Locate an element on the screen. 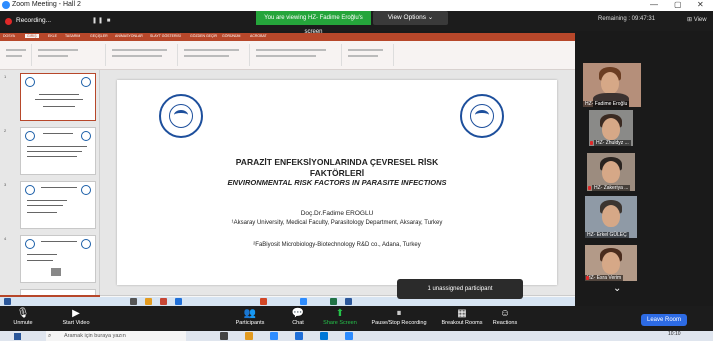 This screenshot has height=341, width=713. ribbon-group-editing is located at coordinates (369, 55).